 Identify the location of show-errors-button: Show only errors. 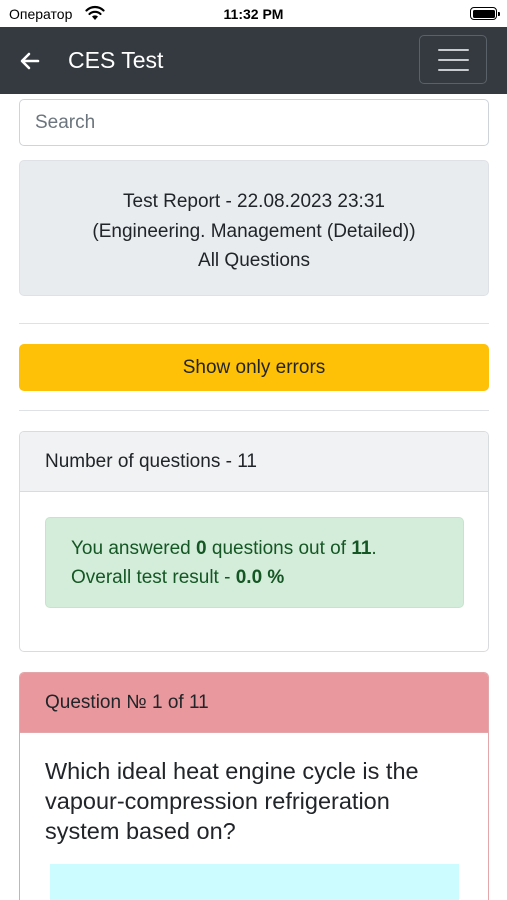
(254, 367).